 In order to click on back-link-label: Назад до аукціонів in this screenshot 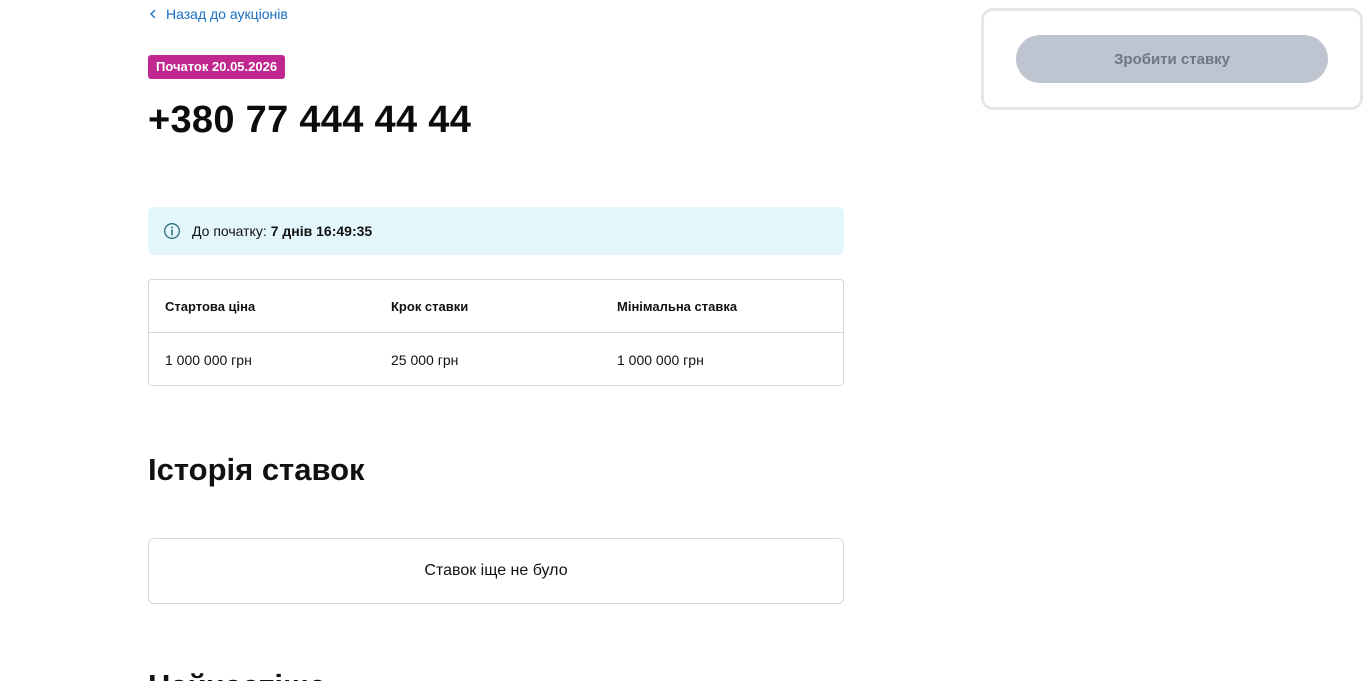, I will do `click(227, 14)`.